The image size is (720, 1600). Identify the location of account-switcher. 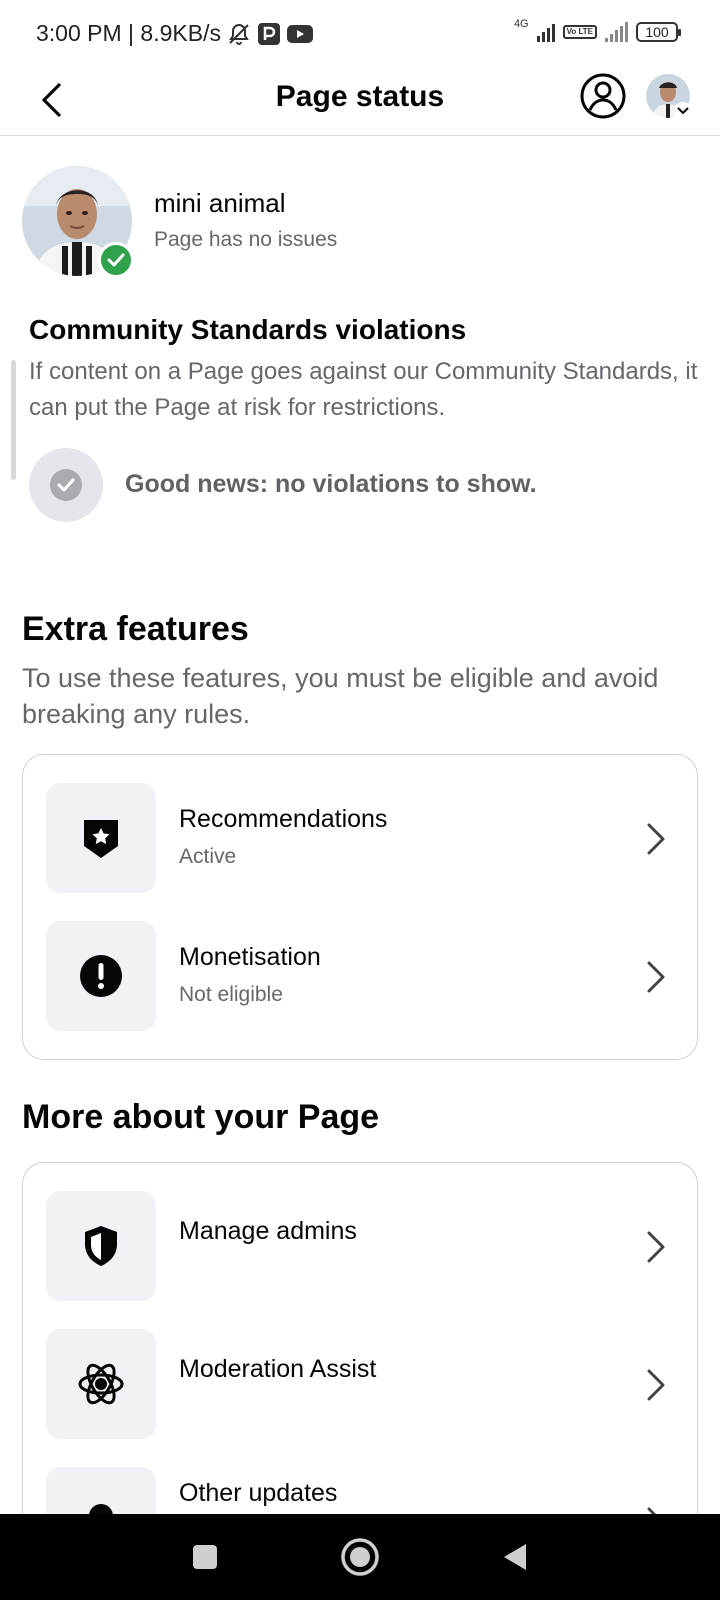
(669, 97).